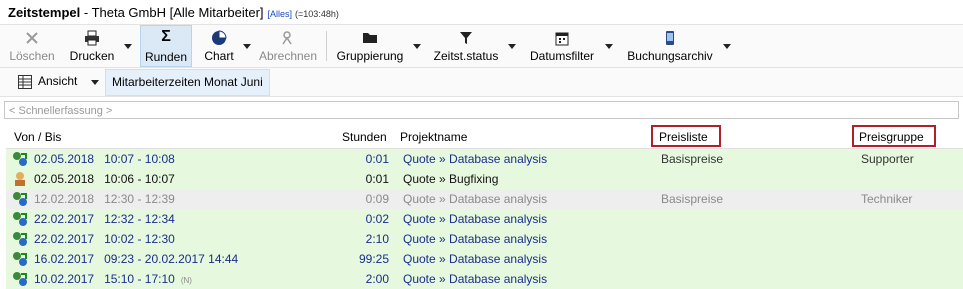 This screenshot has height=289, width=963. I want to click on datefilter-button: Datumsfilter, so click(562, 46).